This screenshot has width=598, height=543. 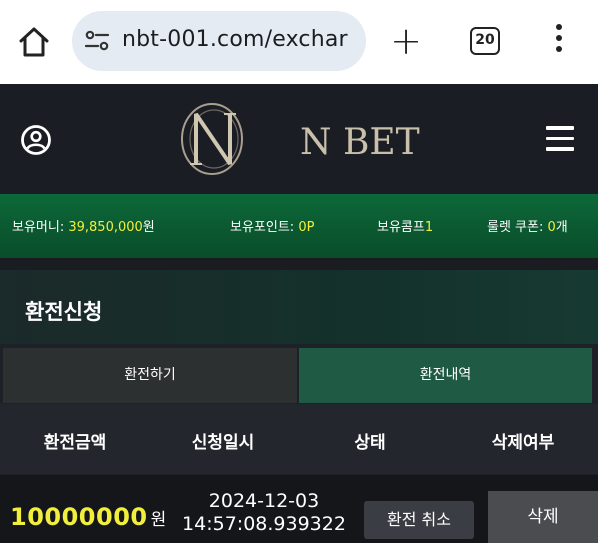 What do you see at coordinates (405, 227) in the screenshot?
I see `comp-balance: 보유콤프1` at bounding box center [405, 227].